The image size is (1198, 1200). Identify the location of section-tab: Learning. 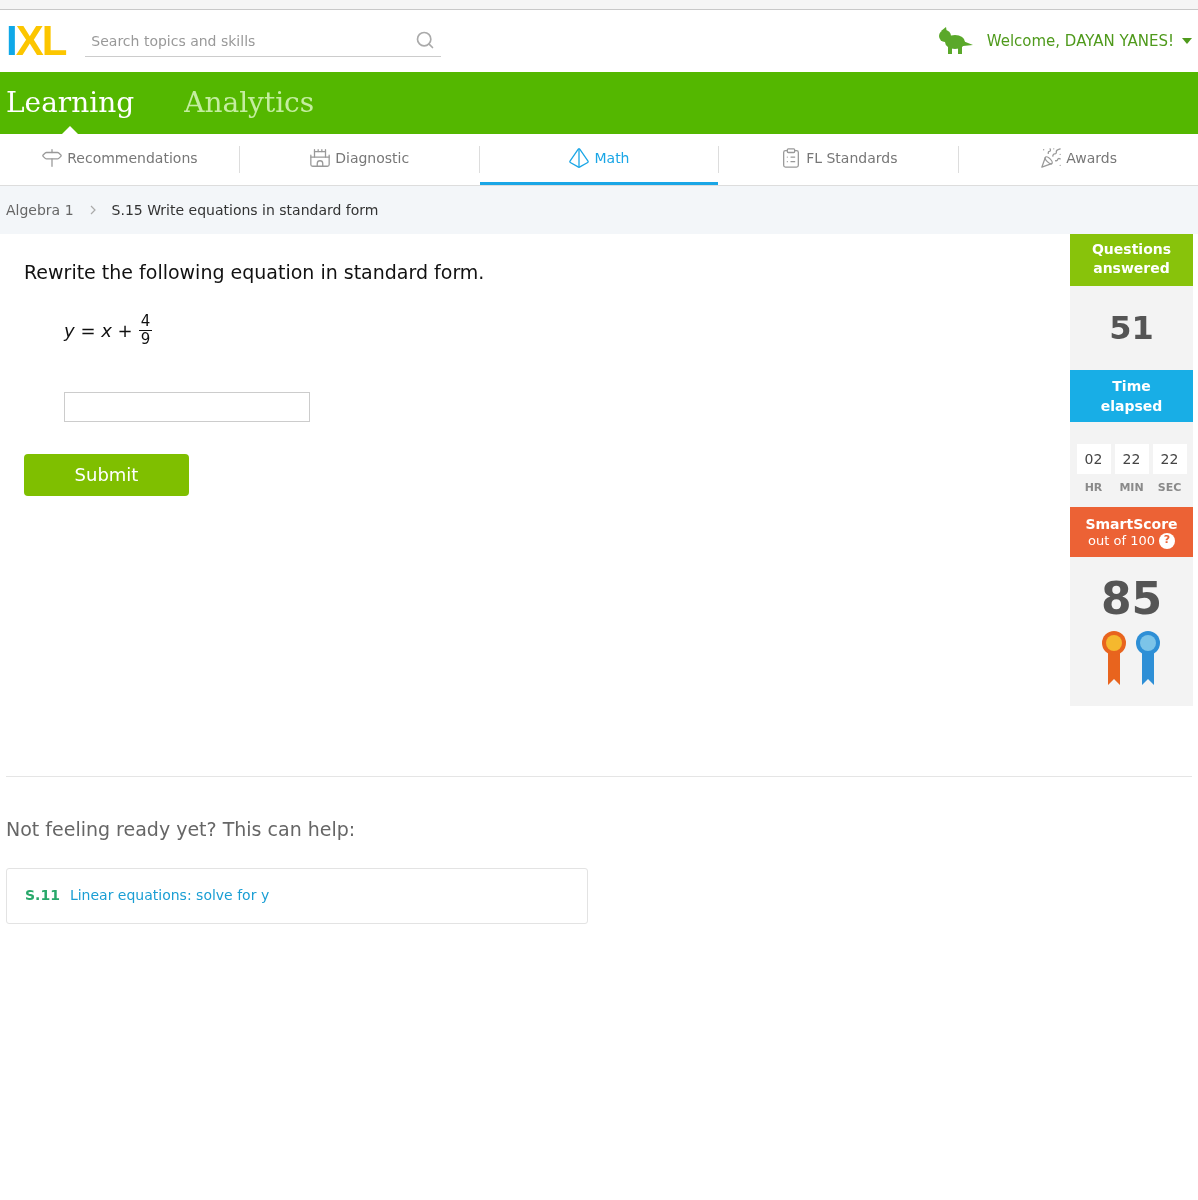
(70, 103).